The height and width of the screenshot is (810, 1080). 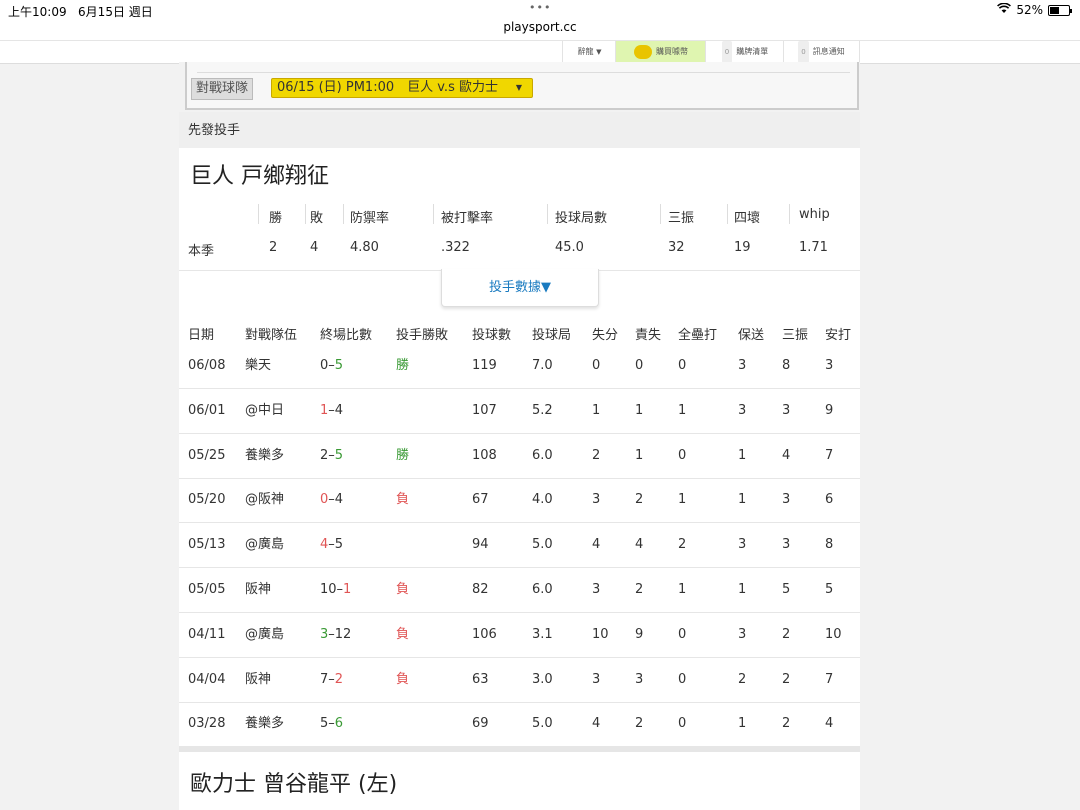 I want to click on matchup-select: 06/15 (日) PM1:00 巨人 v.s 歐力士 ▼, so click(x=402, y=88).